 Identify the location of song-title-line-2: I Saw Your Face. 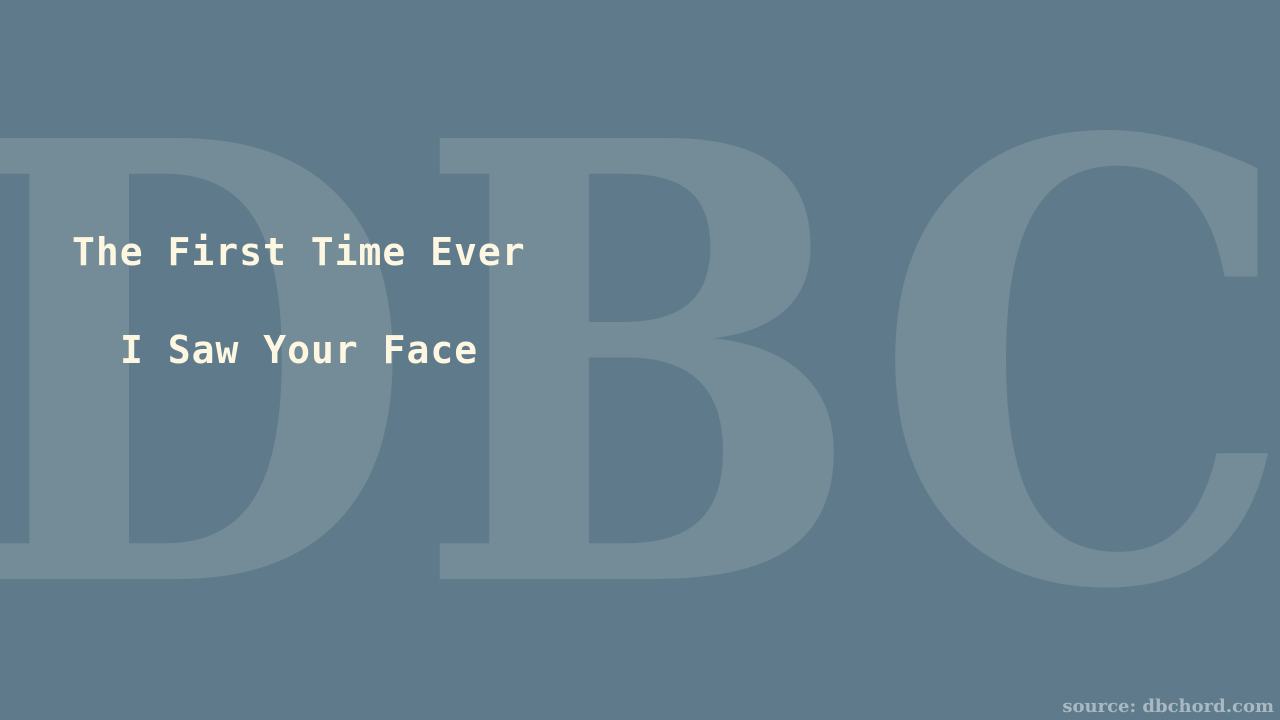
(299, 350).